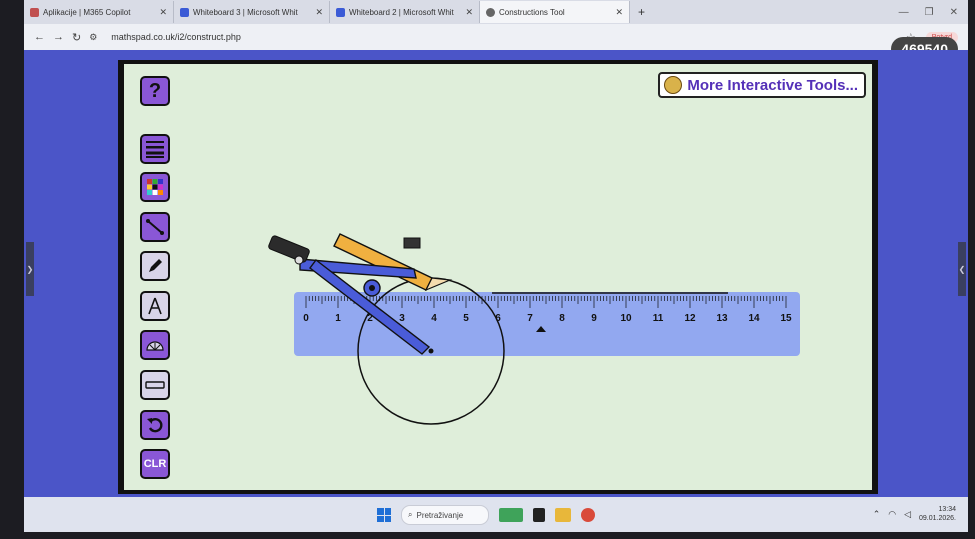 This screenshot has width=975, height=539. What do you see at coordinates (562, 318) in the screenshot?
I see `ruler-tick-label: 8` at bounding box center [562, 318].